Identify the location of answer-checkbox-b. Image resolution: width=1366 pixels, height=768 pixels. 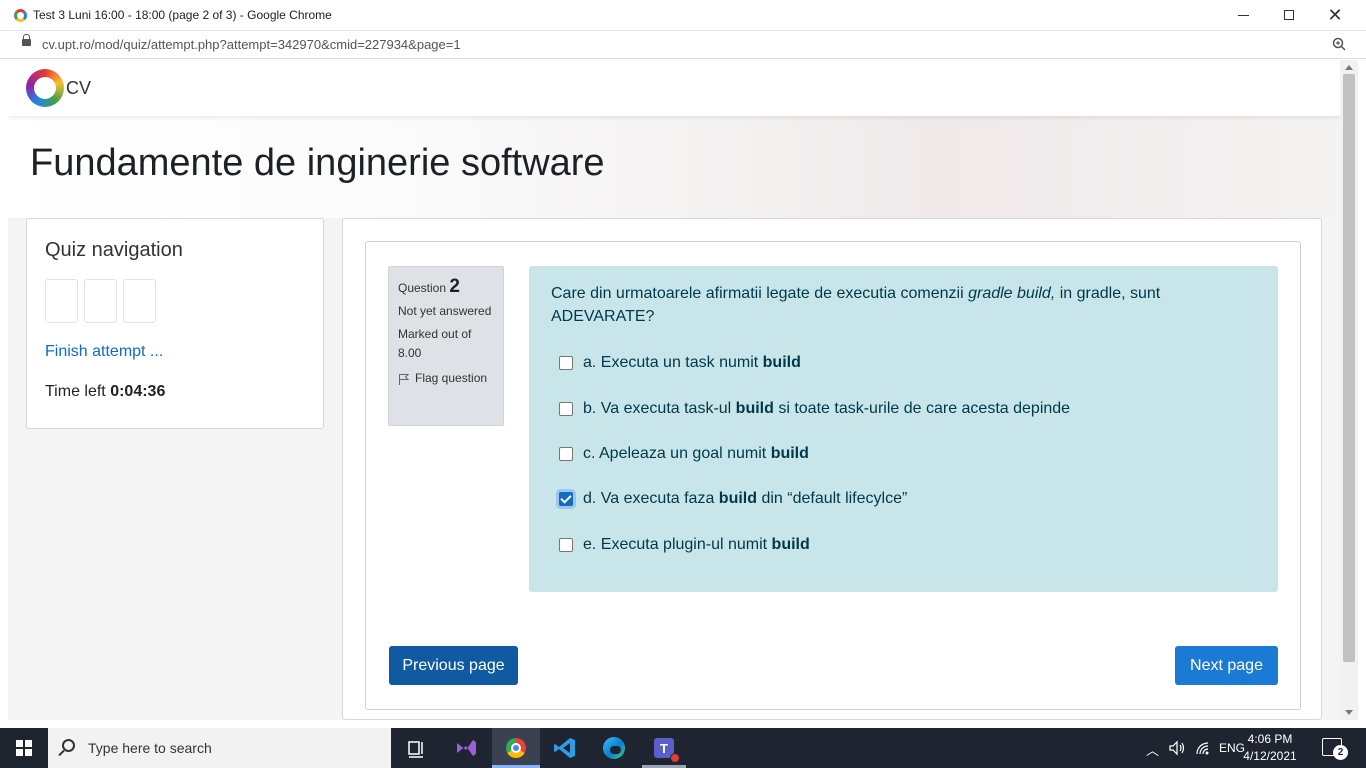
(566, 409).